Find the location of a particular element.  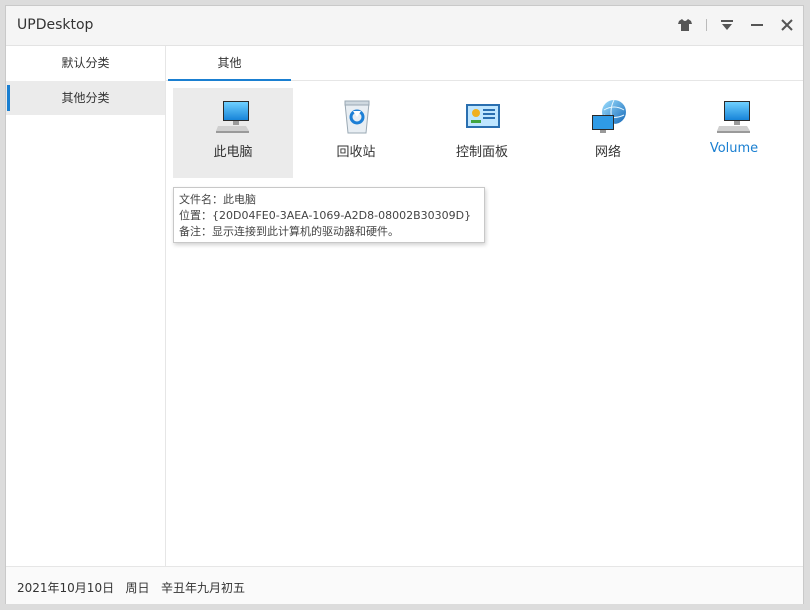

skin-icon is located at coordinates (685, 25).